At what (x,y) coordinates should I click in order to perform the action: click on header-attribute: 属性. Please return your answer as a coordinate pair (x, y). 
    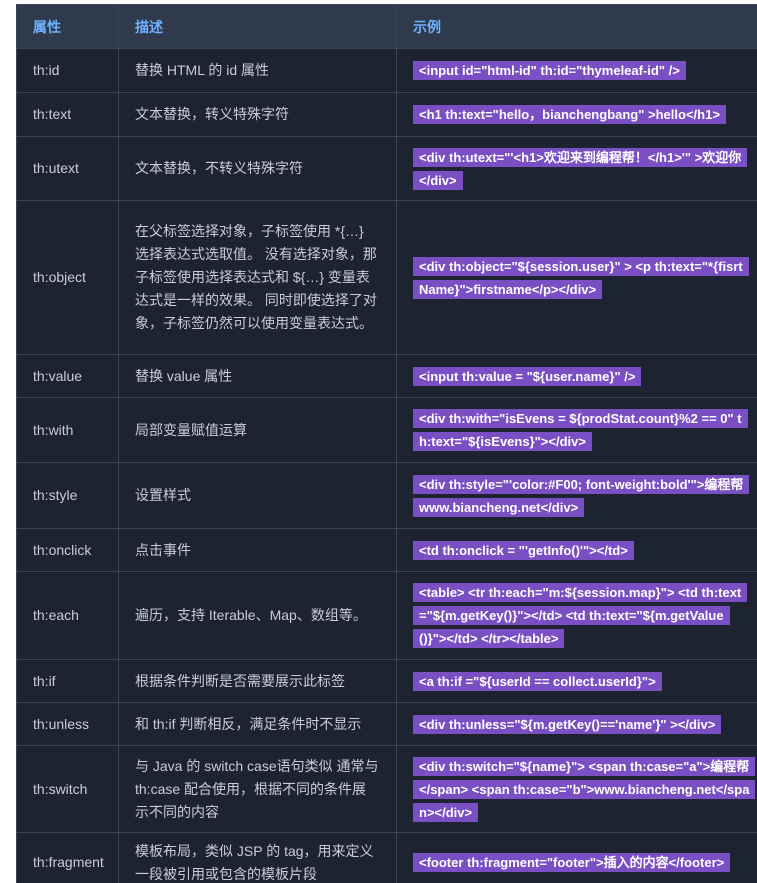
    Looking at the image, I should click on (67, 26).